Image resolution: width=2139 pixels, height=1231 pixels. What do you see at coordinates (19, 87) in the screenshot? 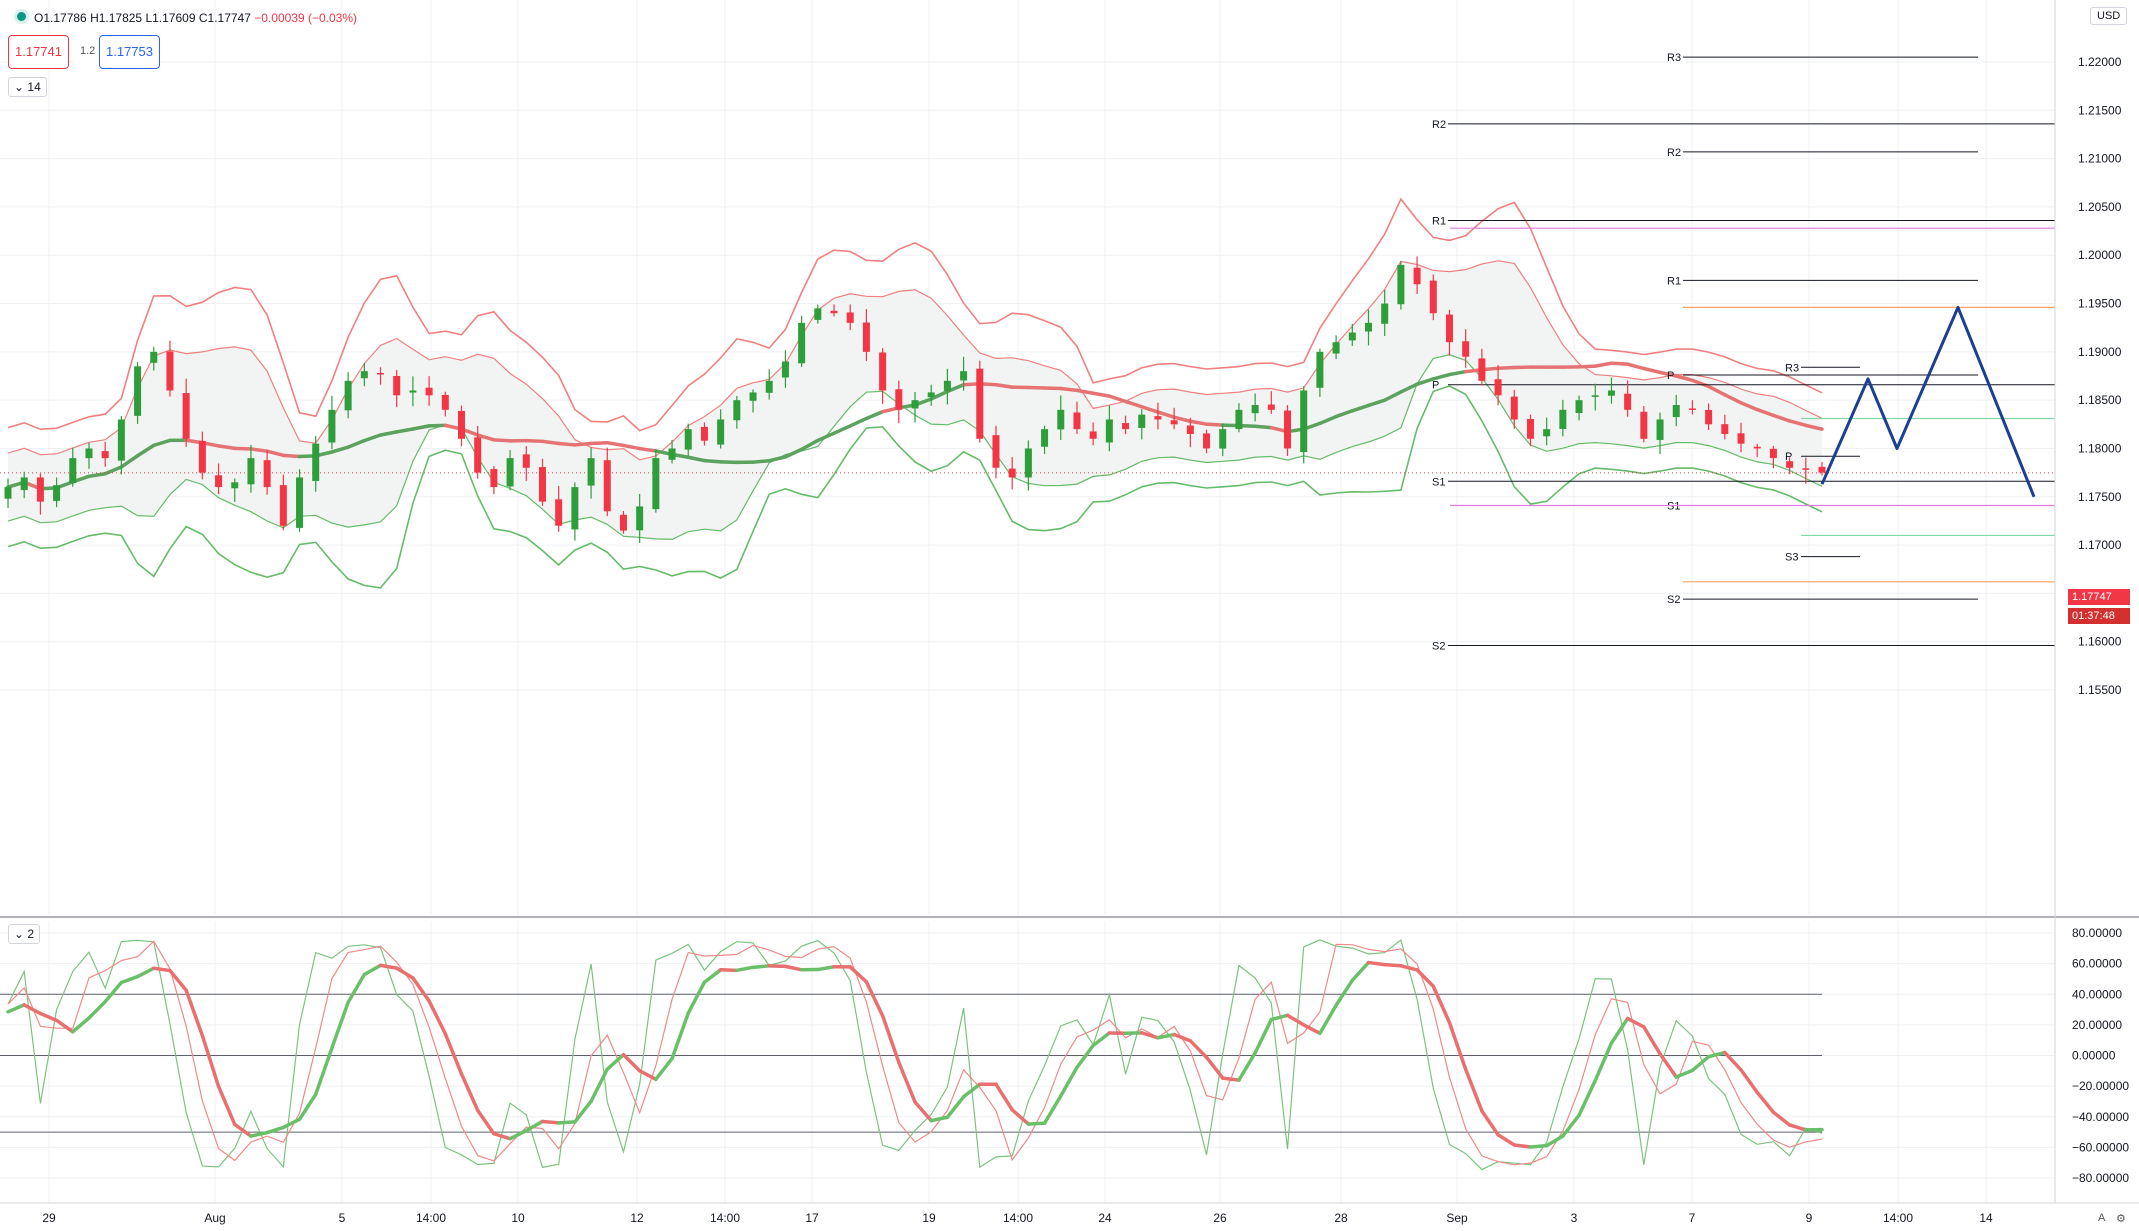
I see `chevron-down-icon: ⌄` at bounding box center [19, 87].